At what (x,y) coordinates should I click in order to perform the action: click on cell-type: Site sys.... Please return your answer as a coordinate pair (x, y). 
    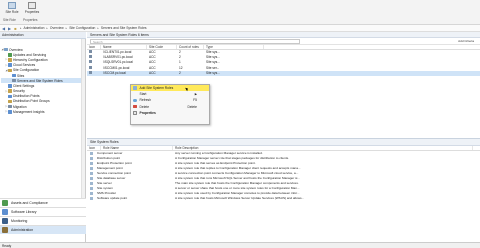
    Looking at the image, I should click on (213, 72).